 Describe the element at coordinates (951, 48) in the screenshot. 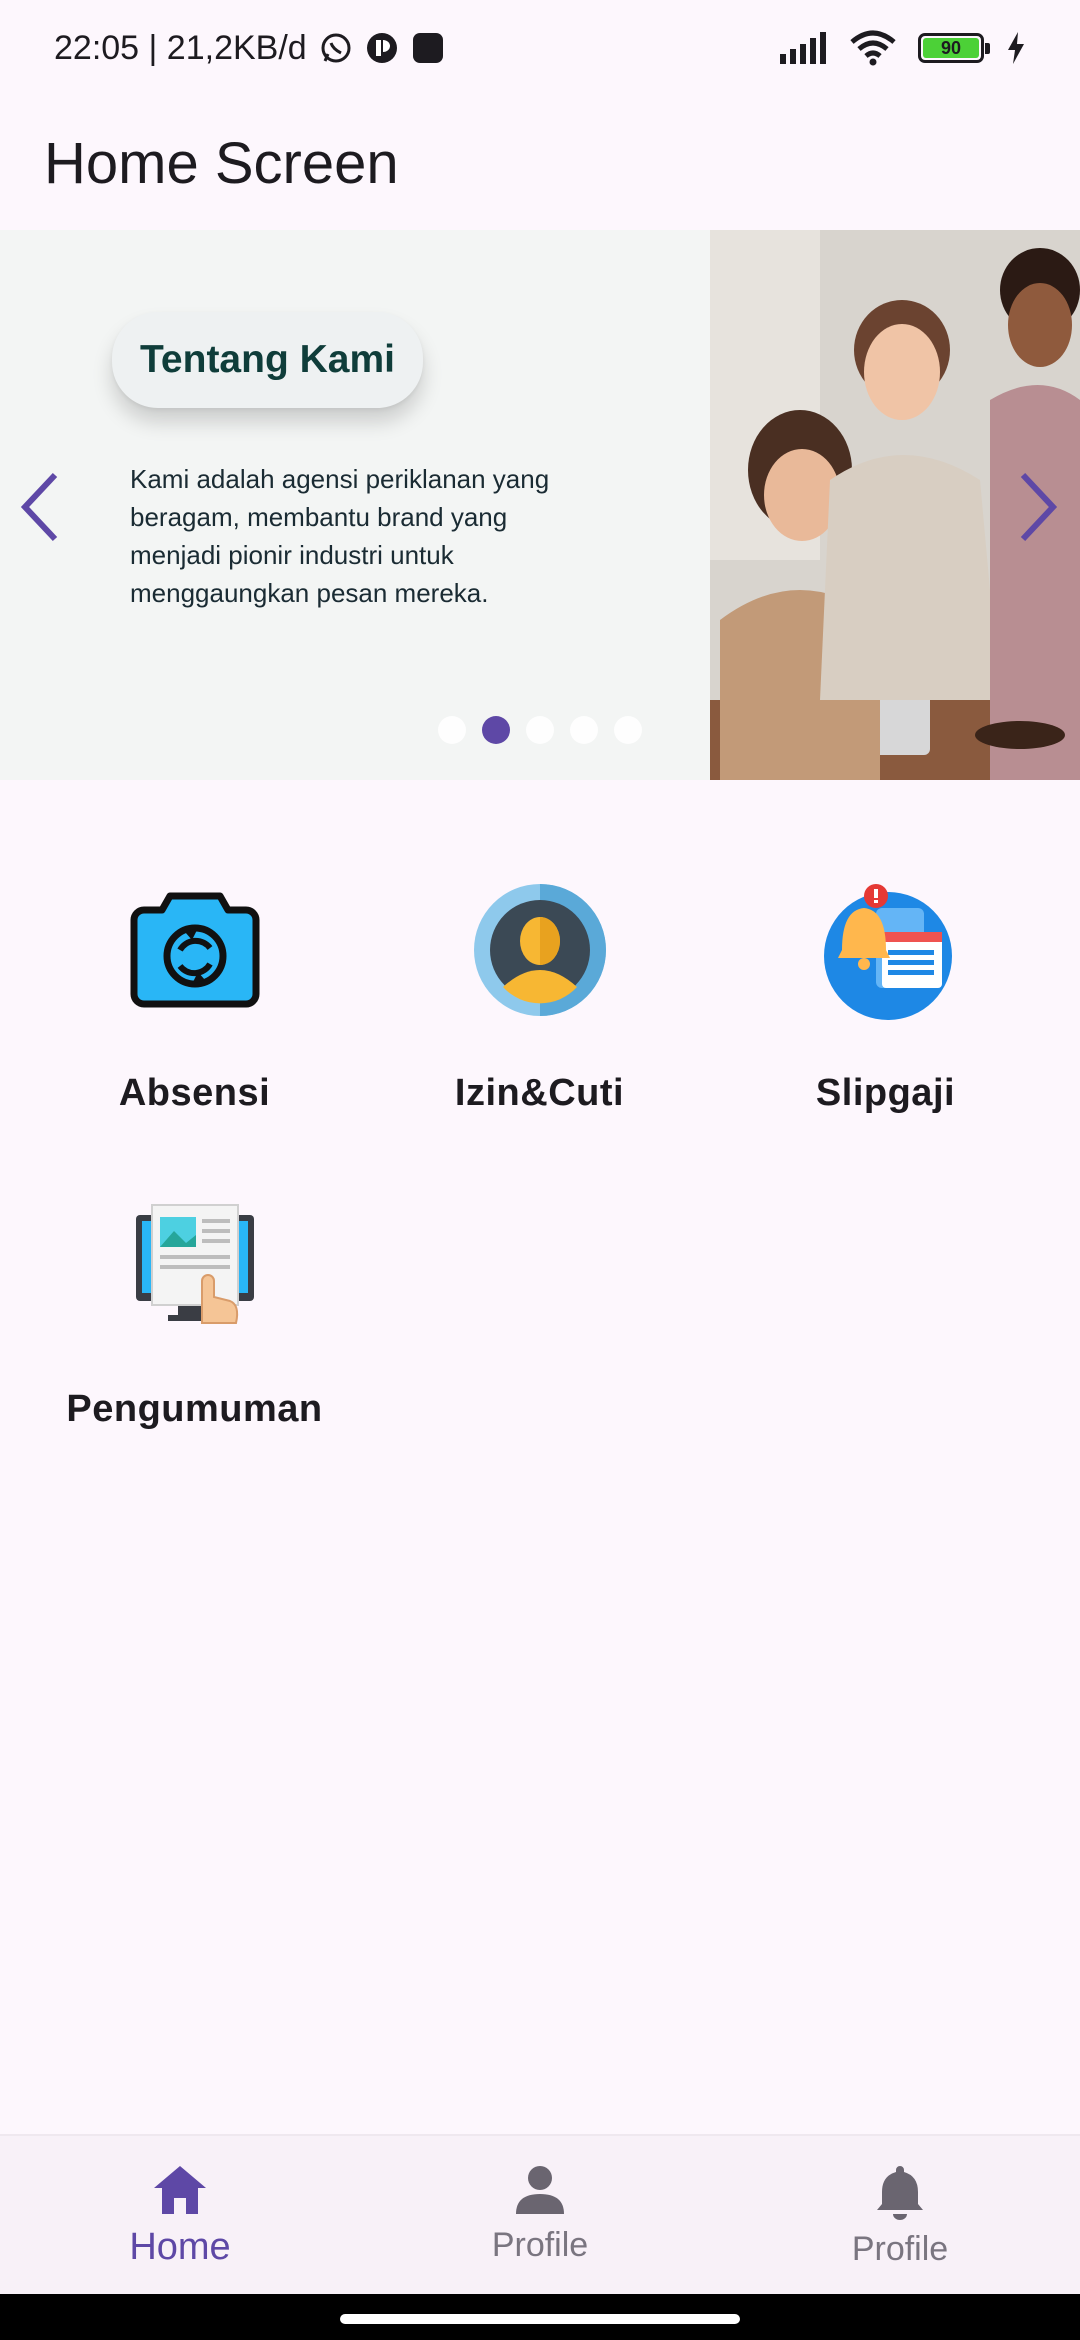

I see `battery-level: 90` at that location.